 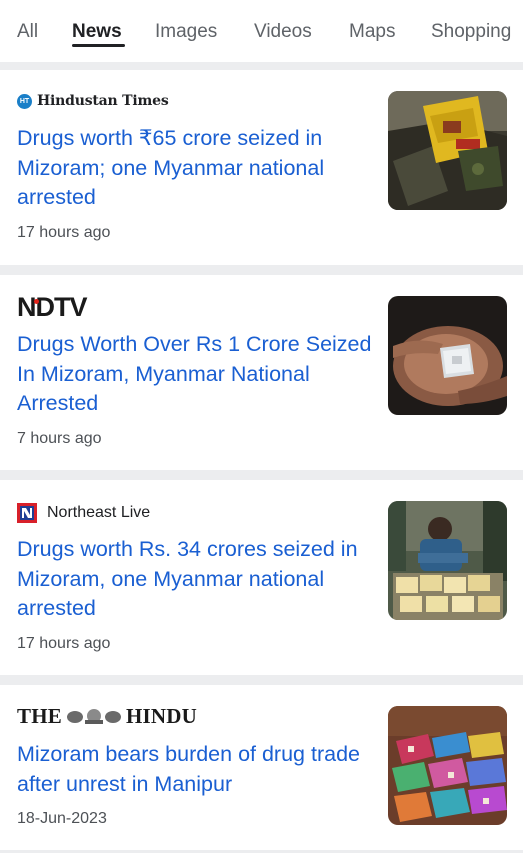 What do you see at coordinates (161, 715) in the screenshot?
I see `source-name-right: HINDU` at bounding box center [161, 715].